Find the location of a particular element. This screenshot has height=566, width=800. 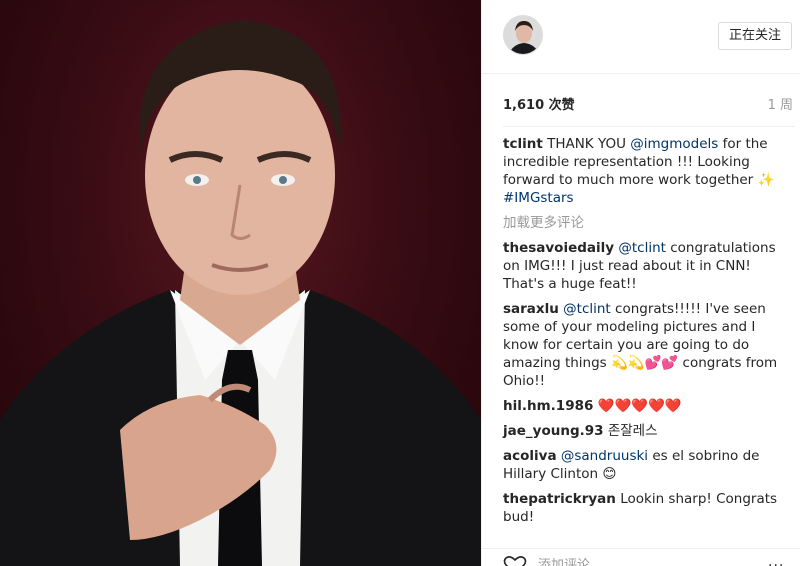

caption-mention: @imgmodels is located at coordinates (674, 144).